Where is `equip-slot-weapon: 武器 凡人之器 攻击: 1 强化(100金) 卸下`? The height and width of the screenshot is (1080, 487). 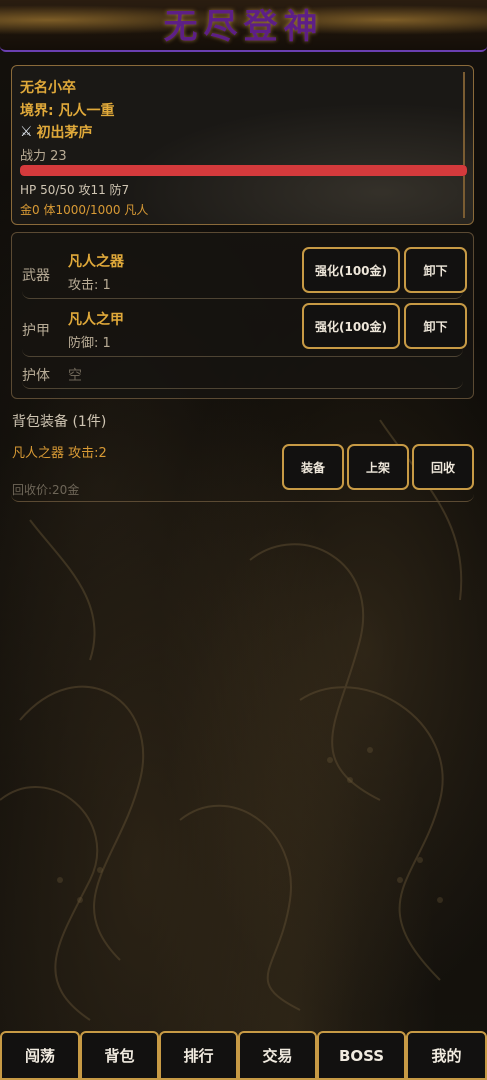
equip-slot-weapon: 武器 凡人之器 攻击: 1 强化(100金) 卸下 is located at coordinates (244, 271).